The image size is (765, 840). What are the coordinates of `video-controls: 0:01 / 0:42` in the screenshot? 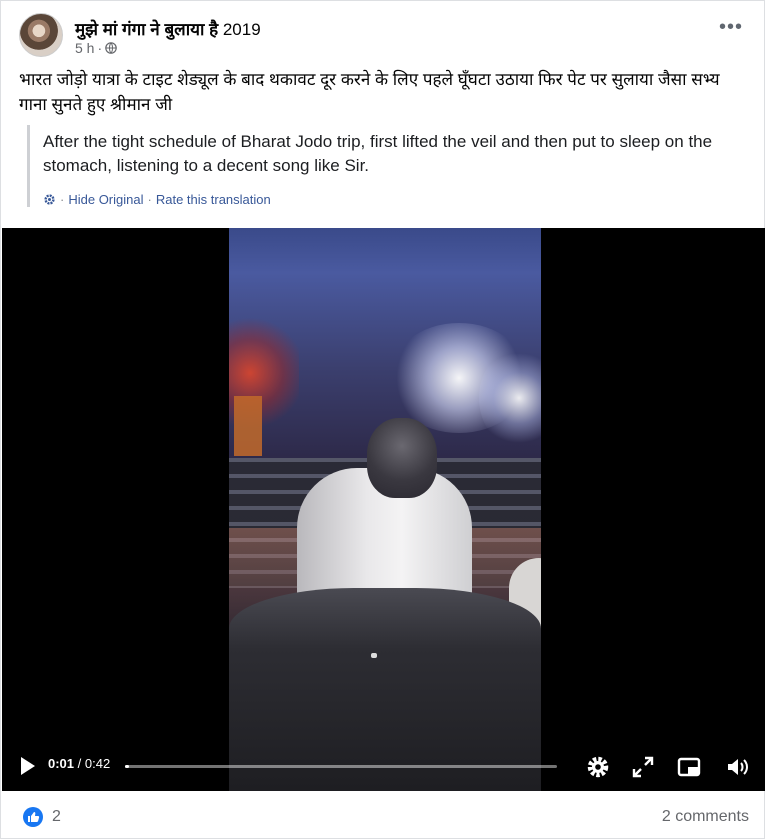 It's located at (383, 767).